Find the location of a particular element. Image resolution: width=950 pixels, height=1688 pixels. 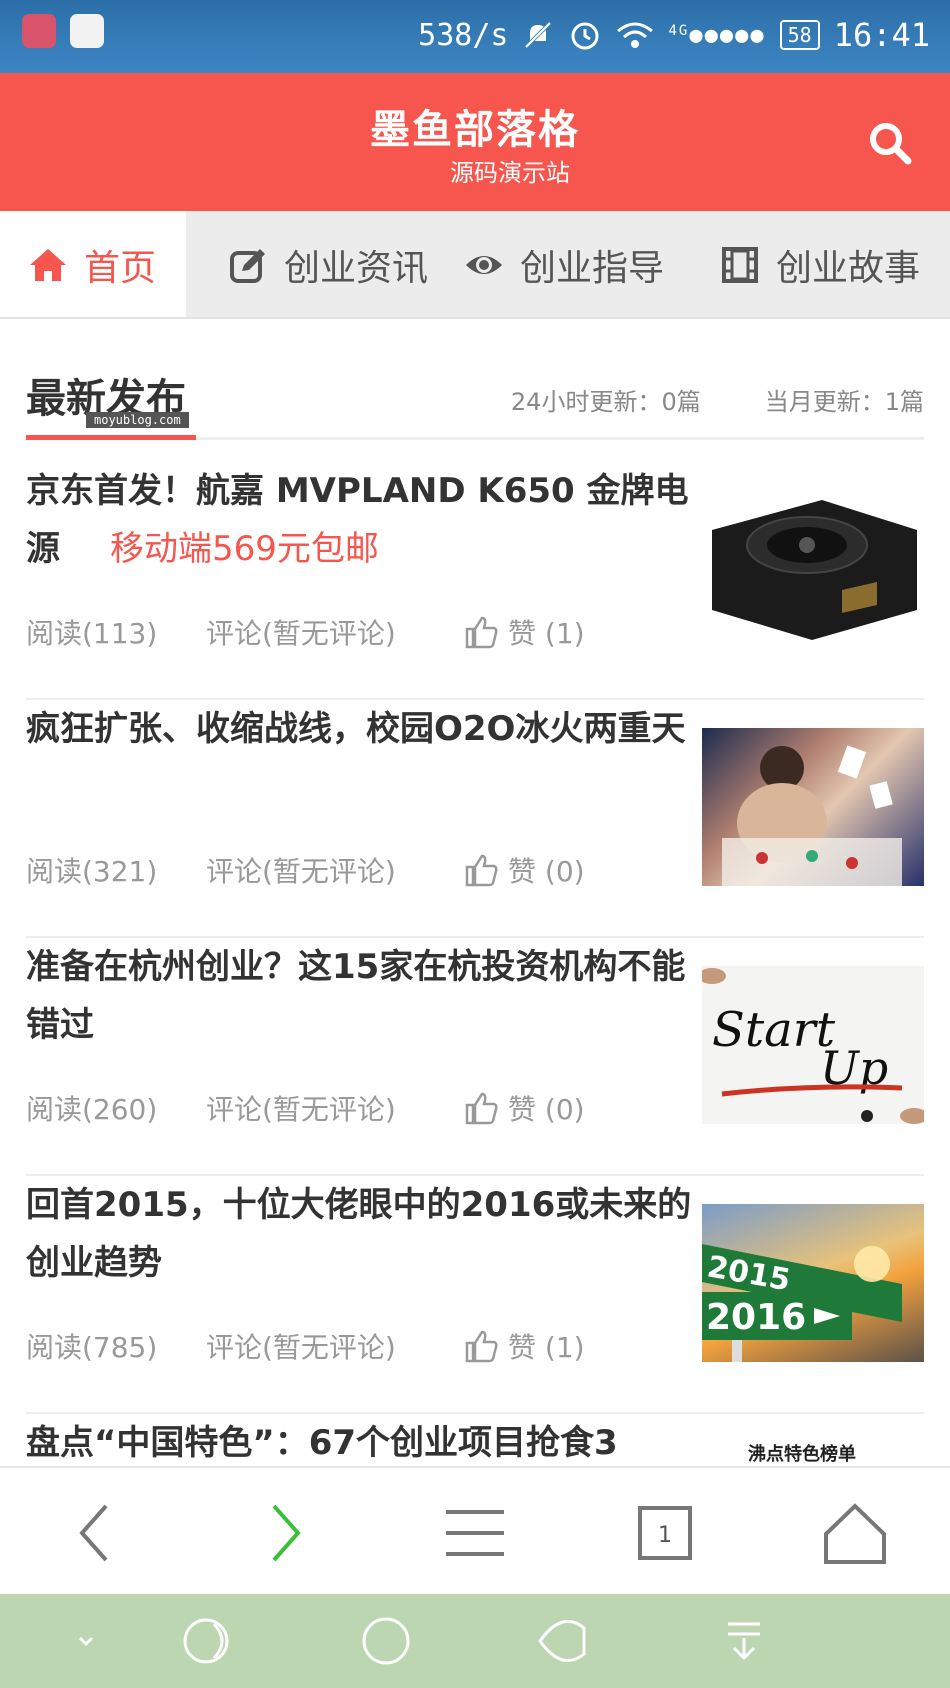

article-meta: 阅读(321) 评论(暂无评论) 赞 (0) is located at coordinates (305, 870).